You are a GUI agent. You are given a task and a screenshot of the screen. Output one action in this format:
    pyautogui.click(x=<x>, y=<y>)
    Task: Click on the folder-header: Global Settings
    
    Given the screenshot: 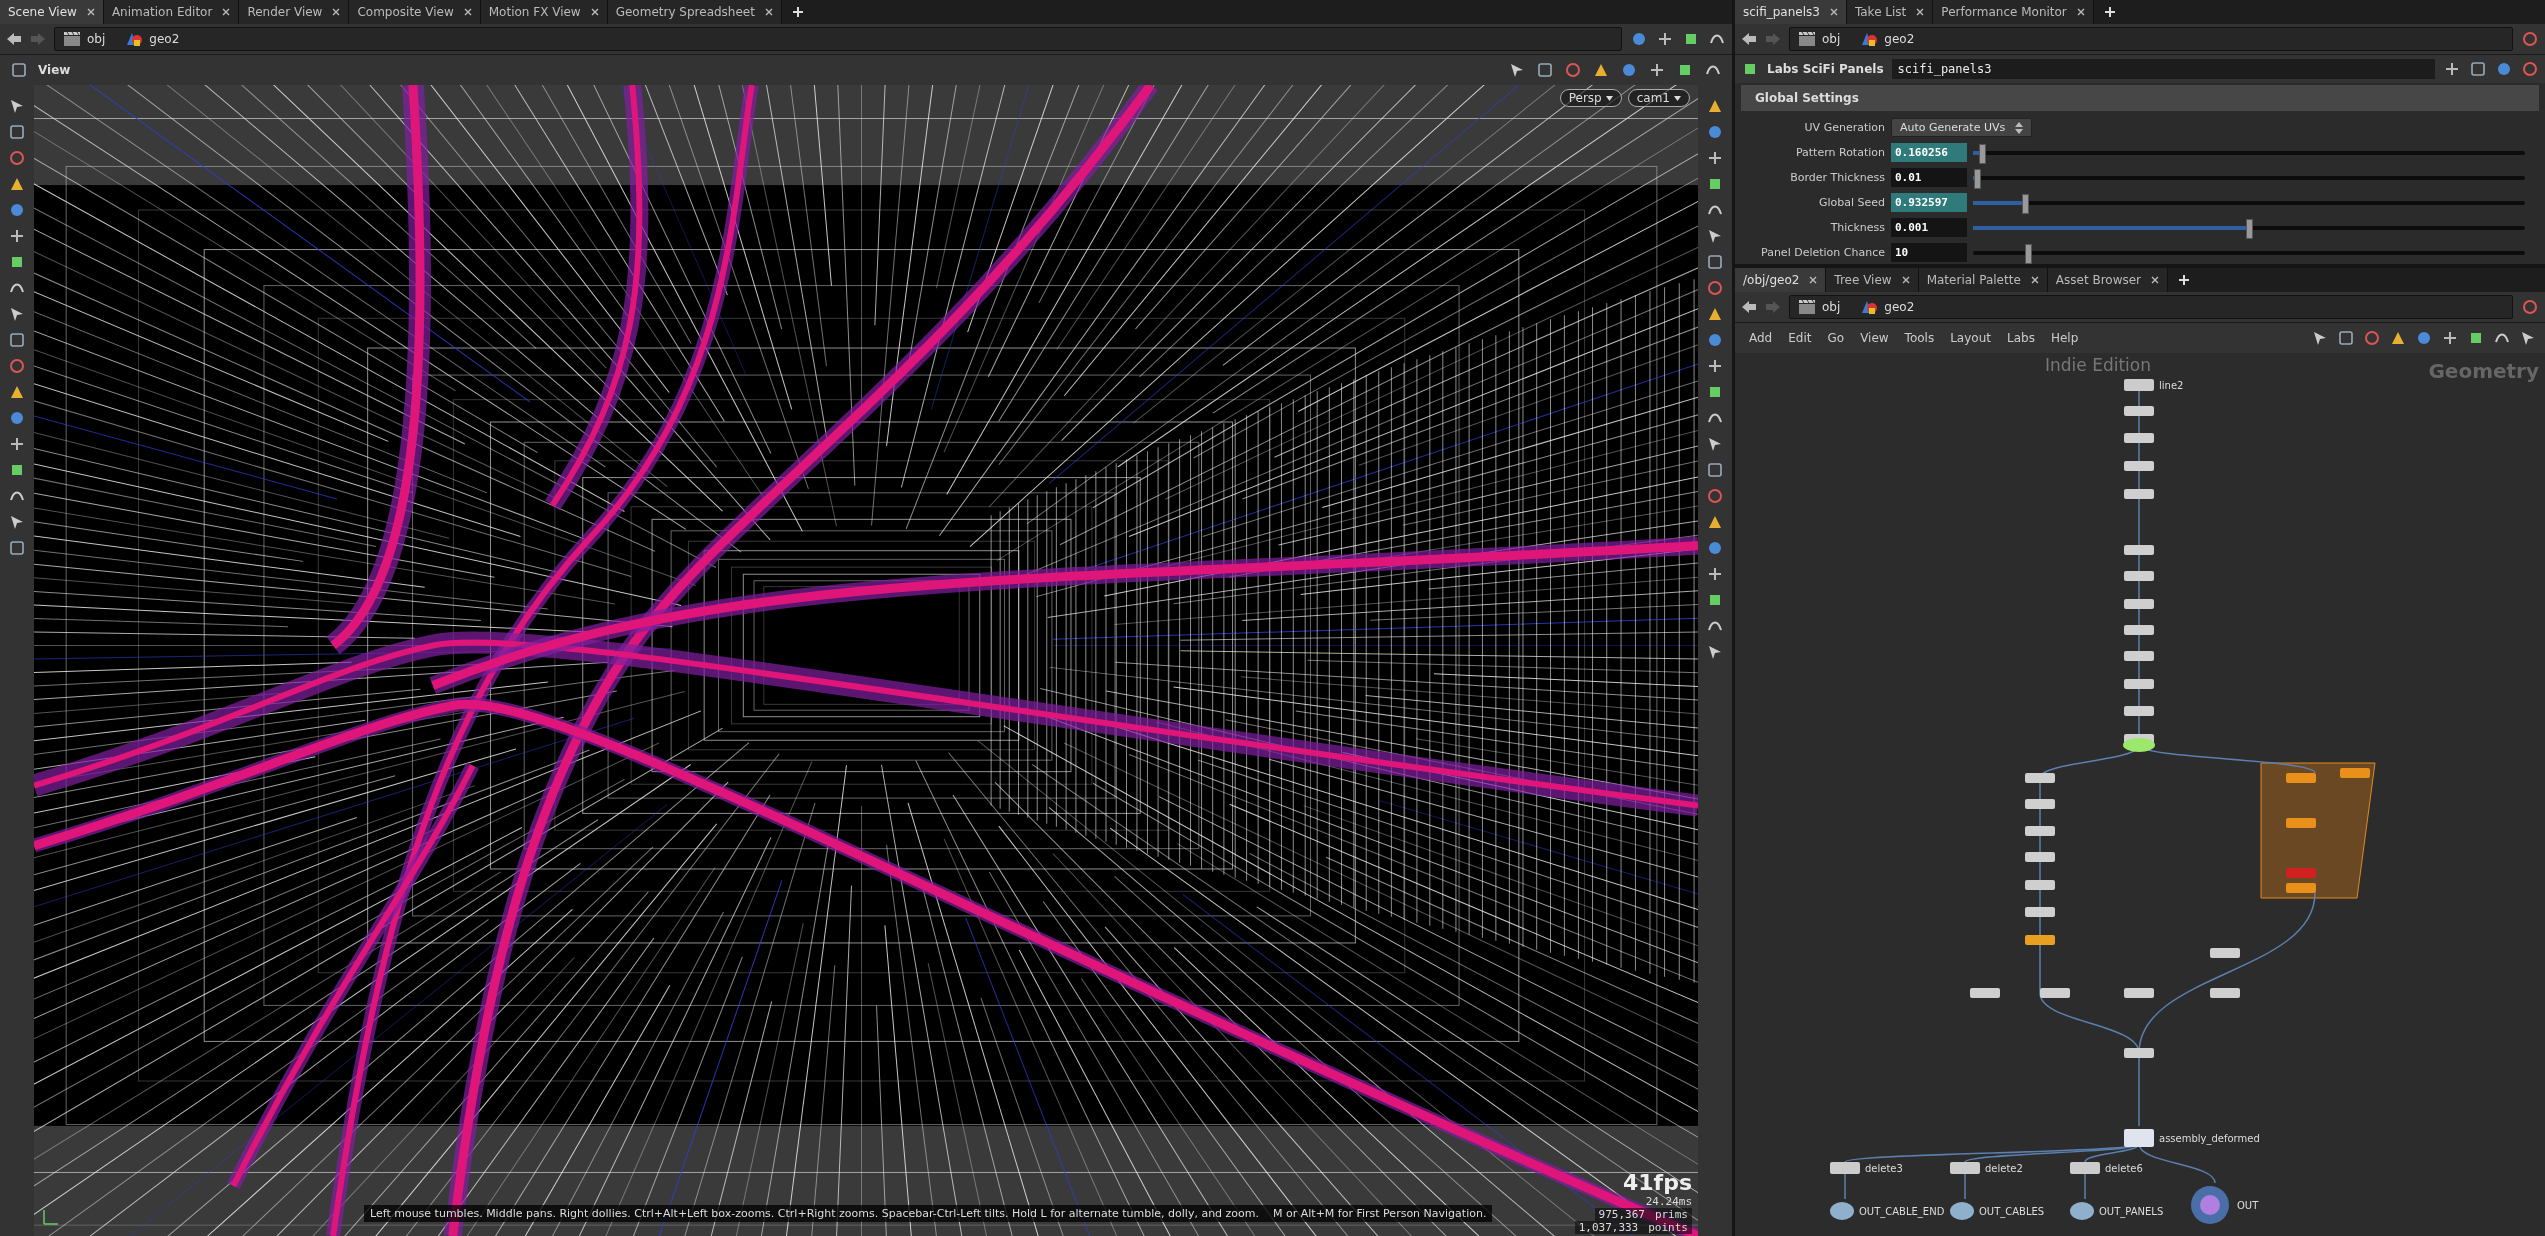 What is the action you would take?
    pyautogui.click(x=2140, y=98)
    